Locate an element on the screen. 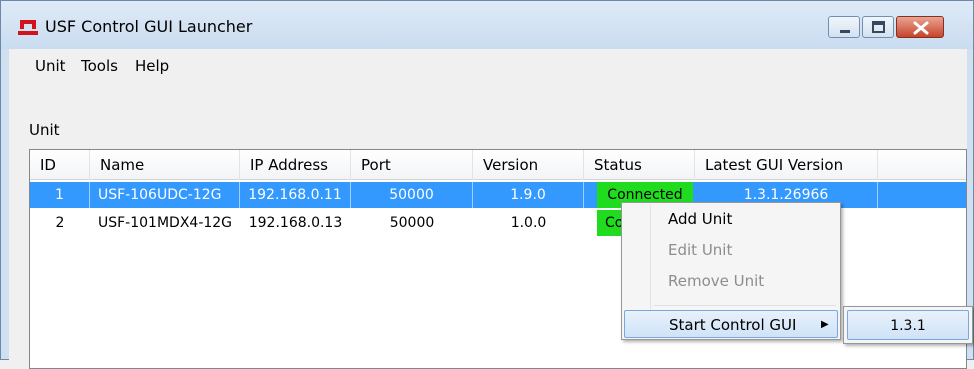 The width and height of the screenshot is (974, 369). menu-item-add-unit: Add Unit is located at coordinates (731, 219).